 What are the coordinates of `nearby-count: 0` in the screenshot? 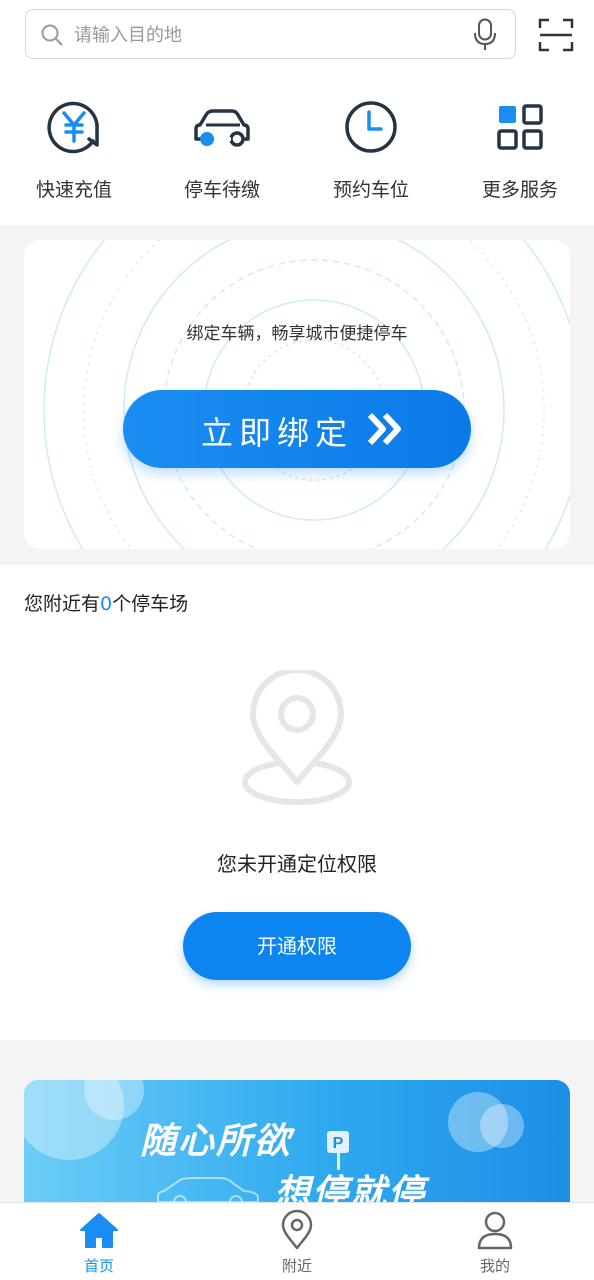 It's located at (106, 604).